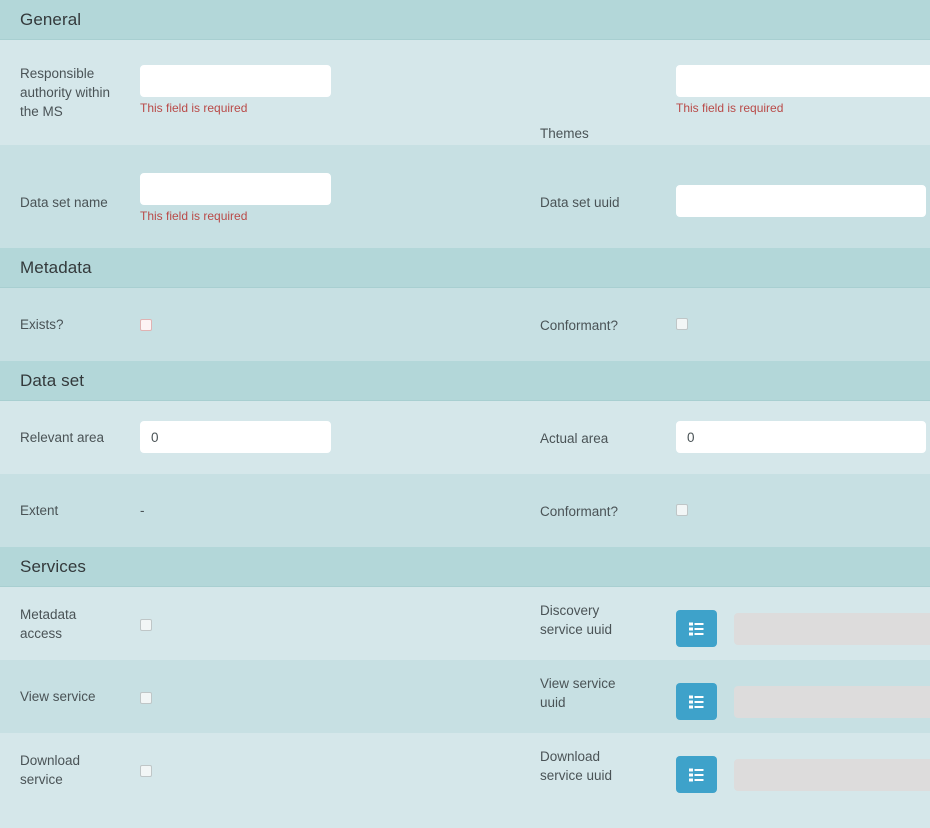 Image resolution: width=930 pixels, height=828 pixels. I want to click on field-label-cell: Relevant area, so click(70, 437).